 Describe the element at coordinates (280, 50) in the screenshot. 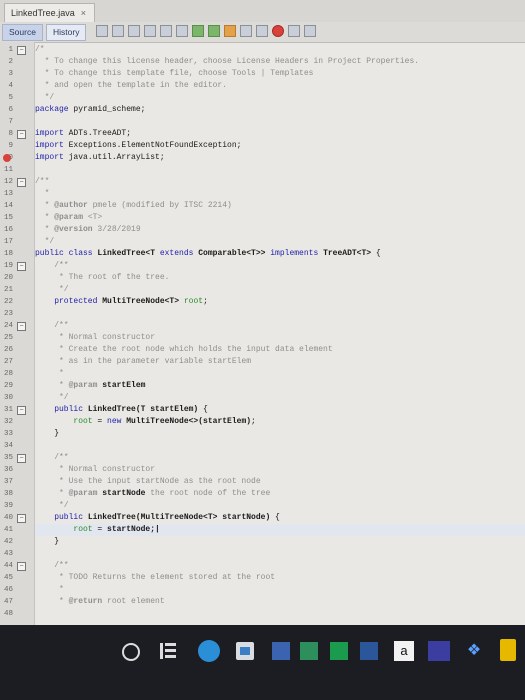

I see `code-line: /*` at that location.